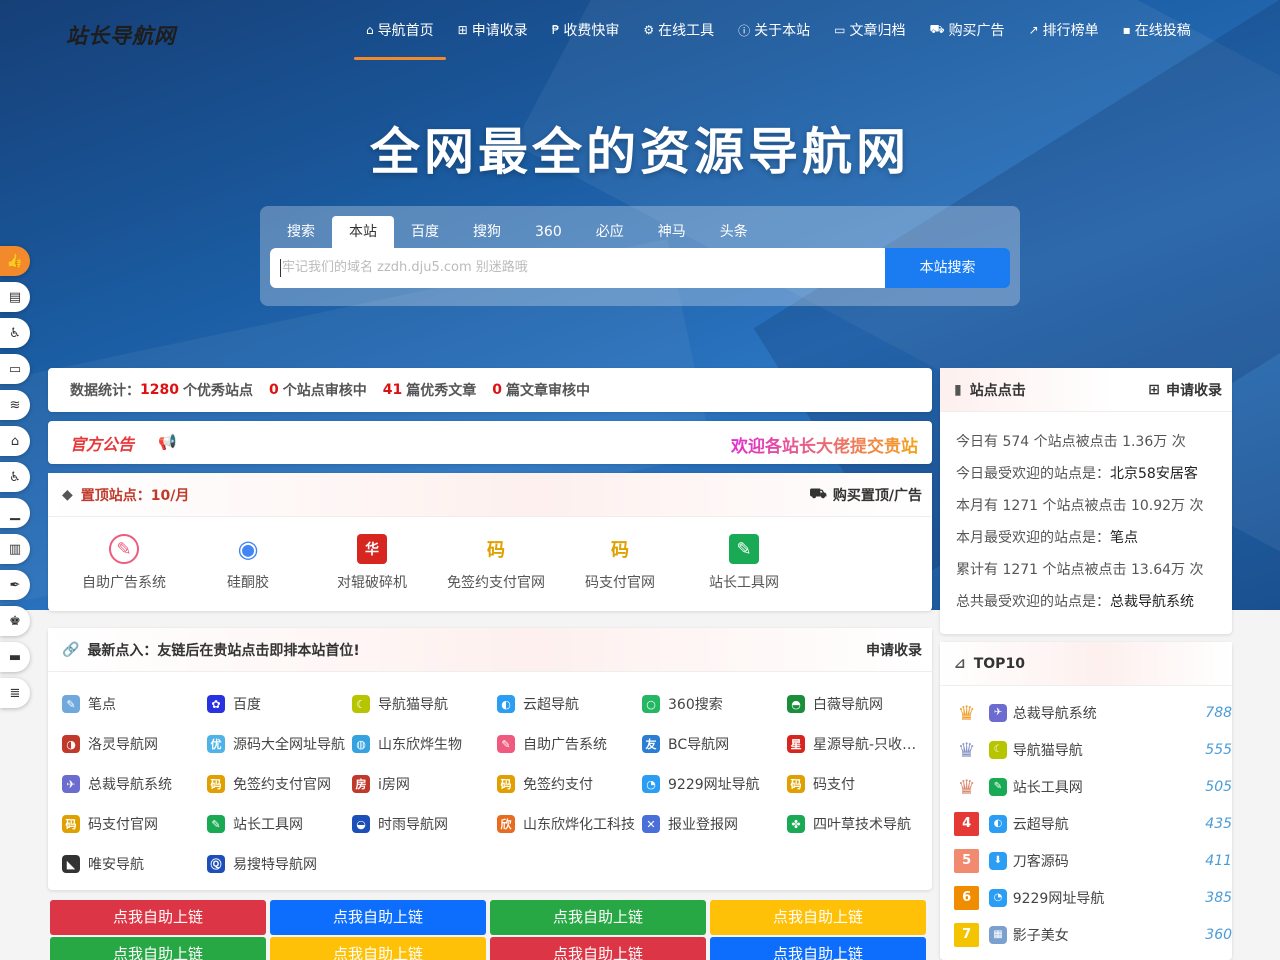 The width and height of the screenshot is (1280, 960). What do you see at coordinates (15, 693) in the screenshot?
I see `sidebar-button-12: ≣` at bounding box center [15, 693].